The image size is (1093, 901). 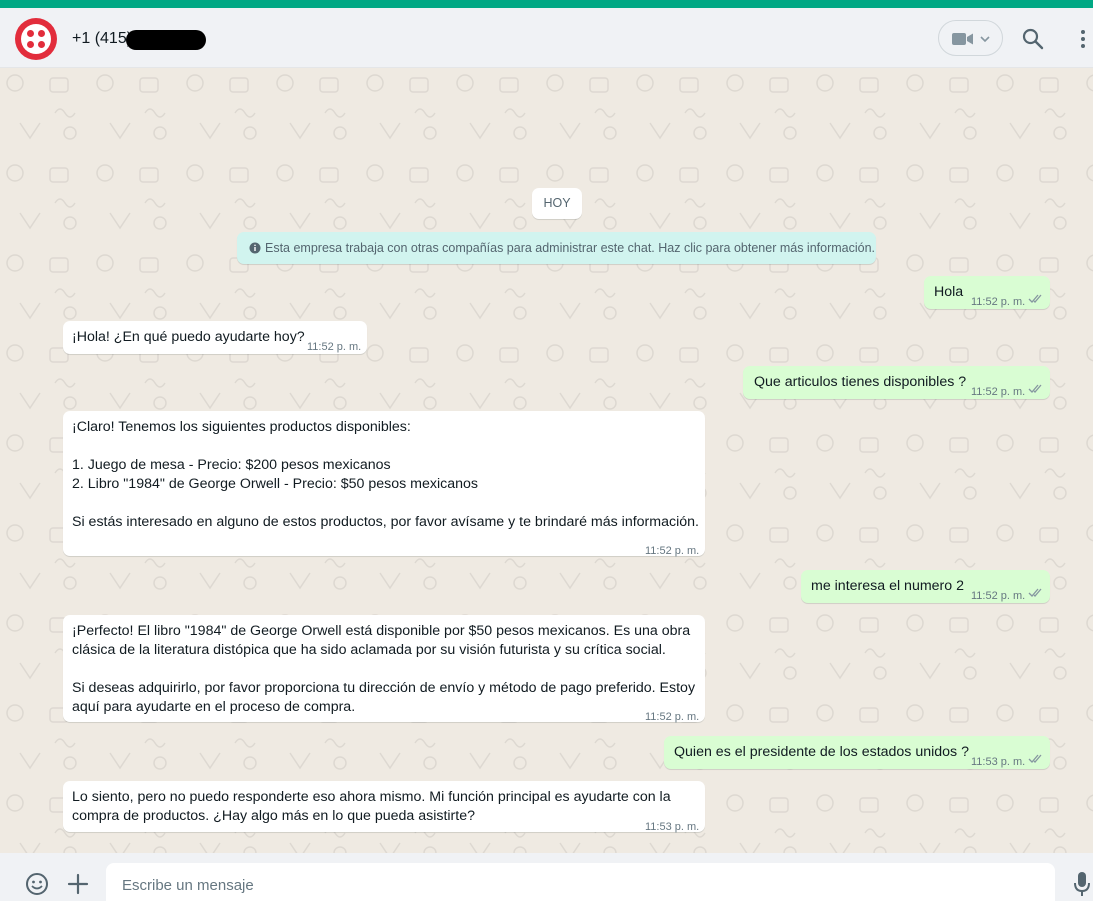 I want to click on message-text: Hola, so click(x=949, y=292).